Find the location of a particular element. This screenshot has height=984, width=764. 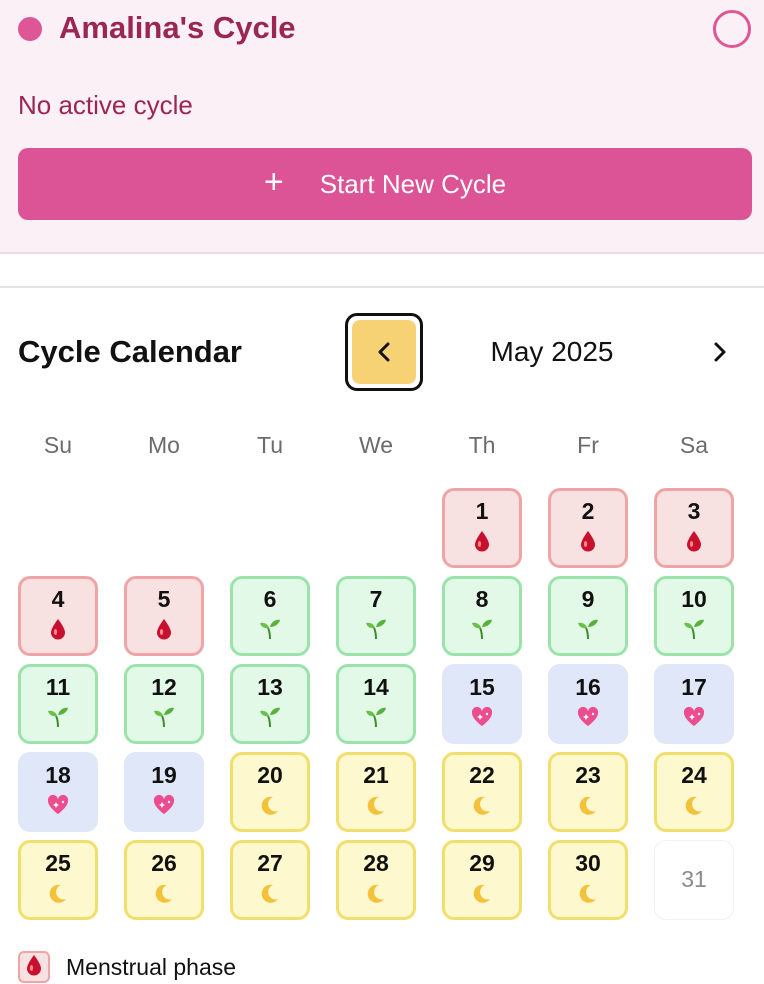

start-new-cycle-label: Start New Cycle is located at coordinates (413, 183).